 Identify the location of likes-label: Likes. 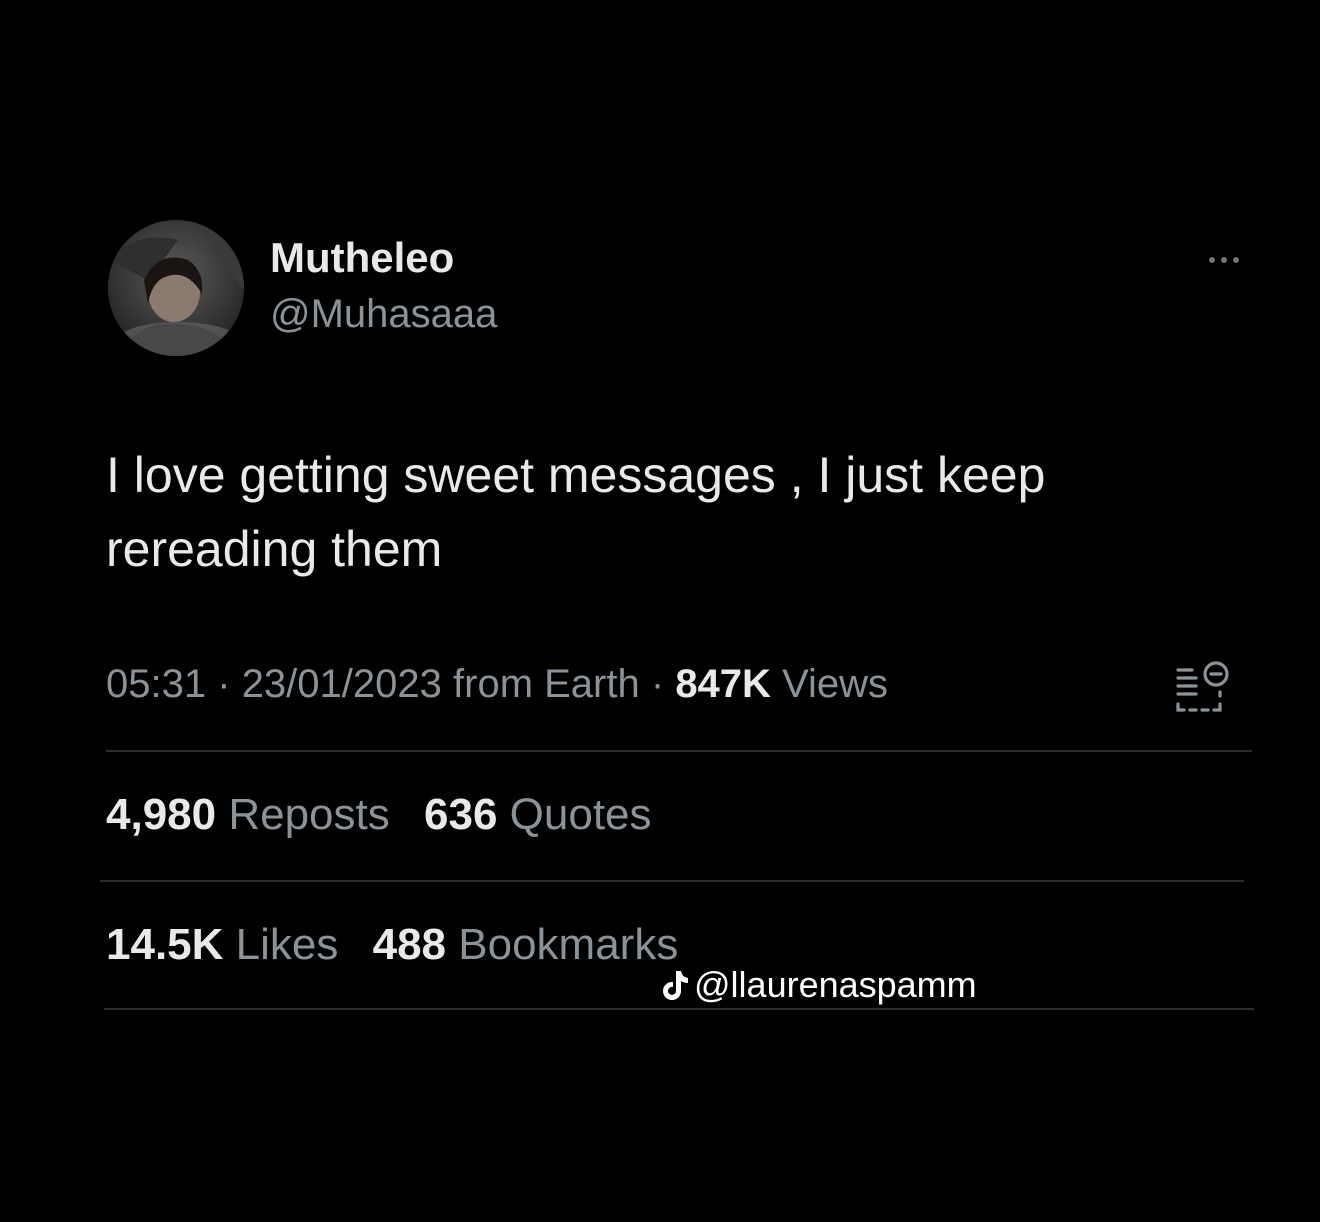
(287, 944).